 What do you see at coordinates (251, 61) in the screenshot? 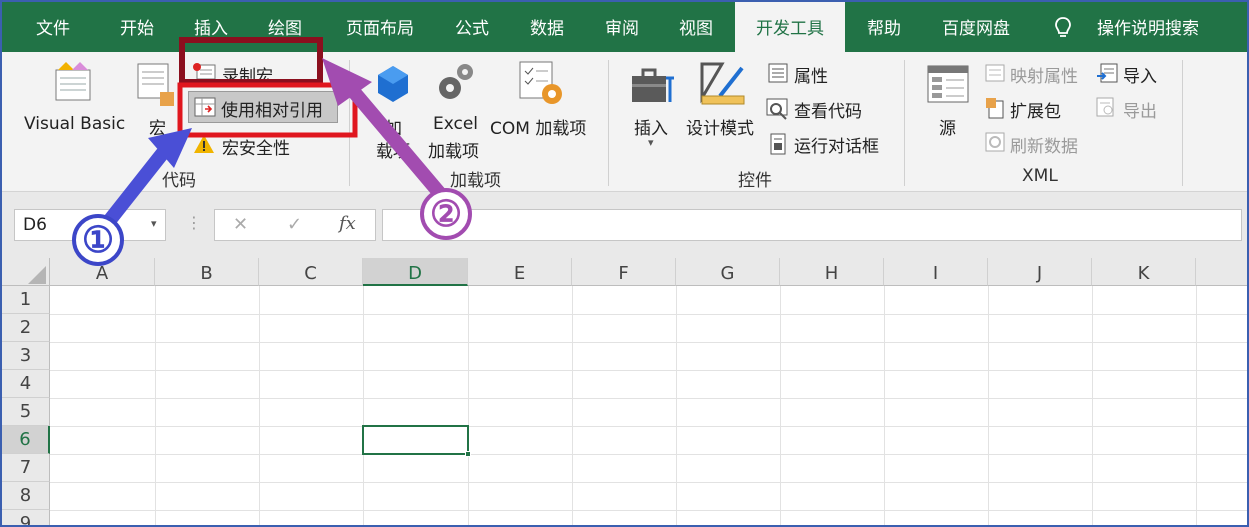
I see `record-macro-highlight-box` at bounding box center [251, 61].